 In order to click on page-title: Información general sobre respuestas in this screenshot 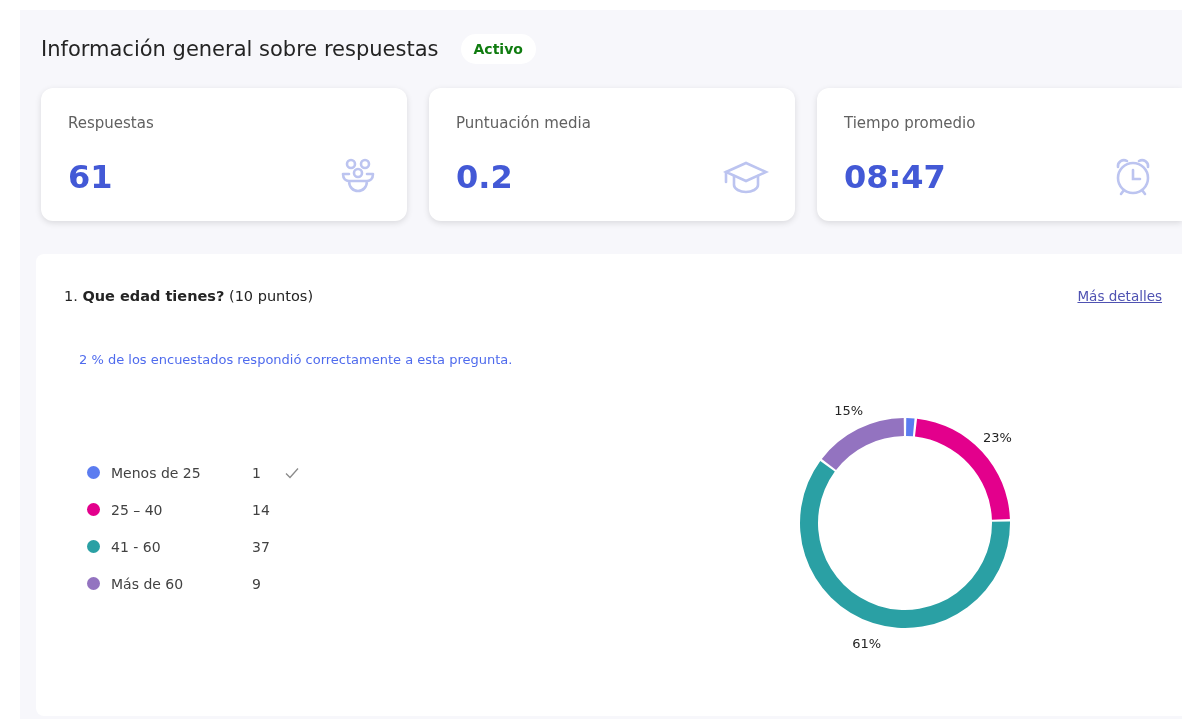, I will do `click(240, 49)`.